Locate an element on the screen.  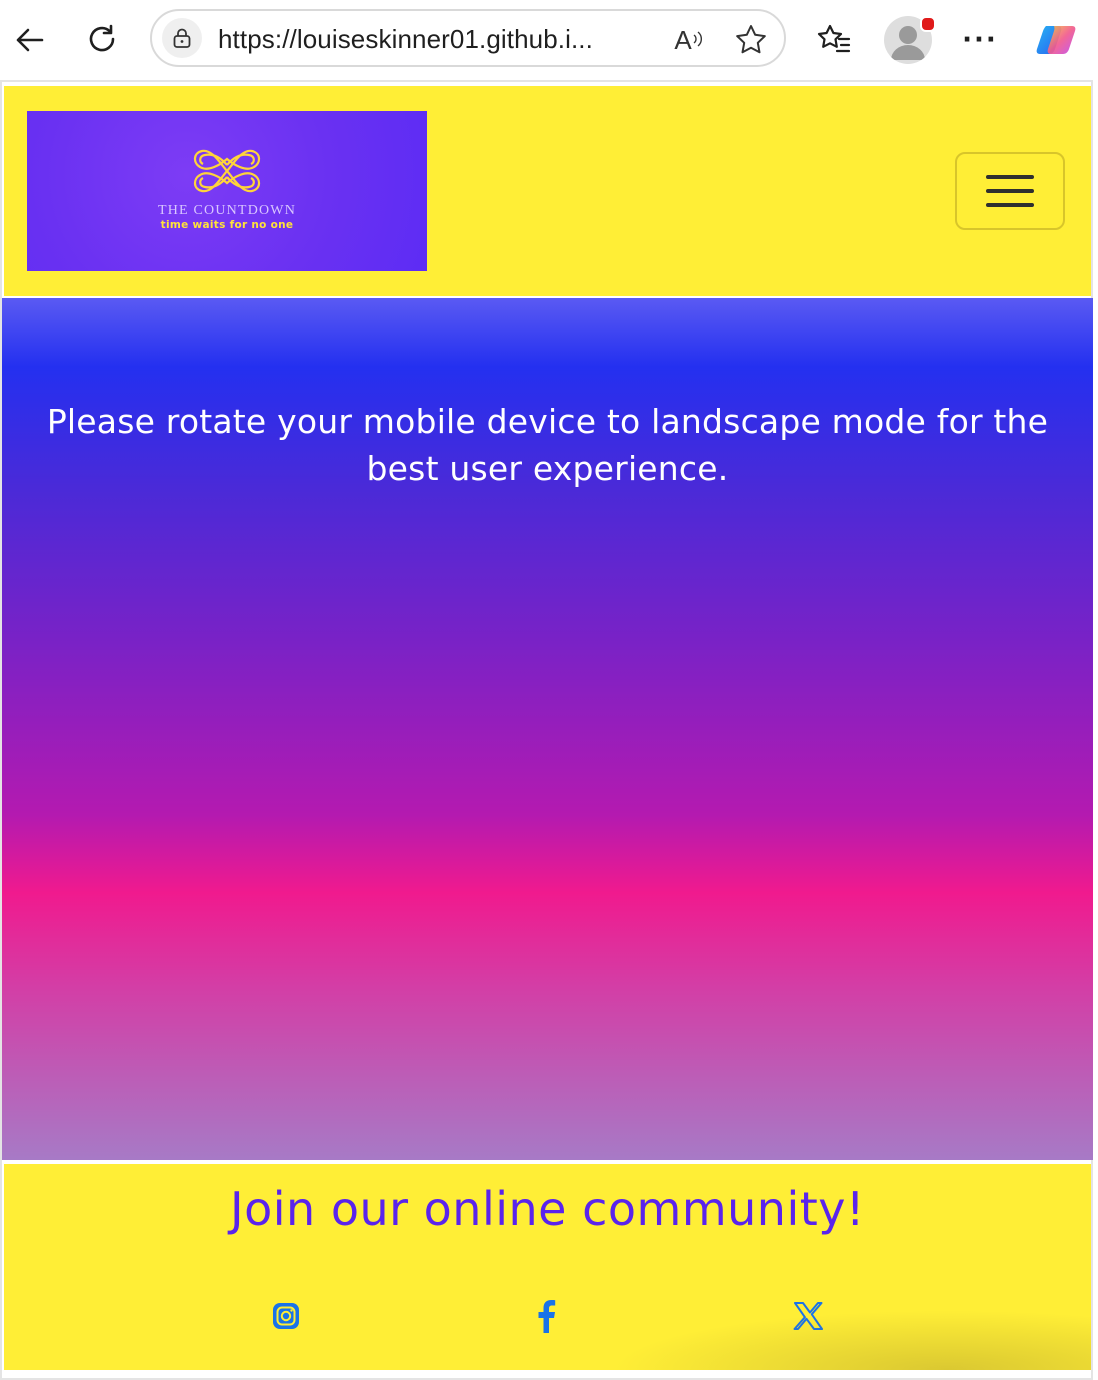
facebook-icon is located at coordinates (547, 1316).